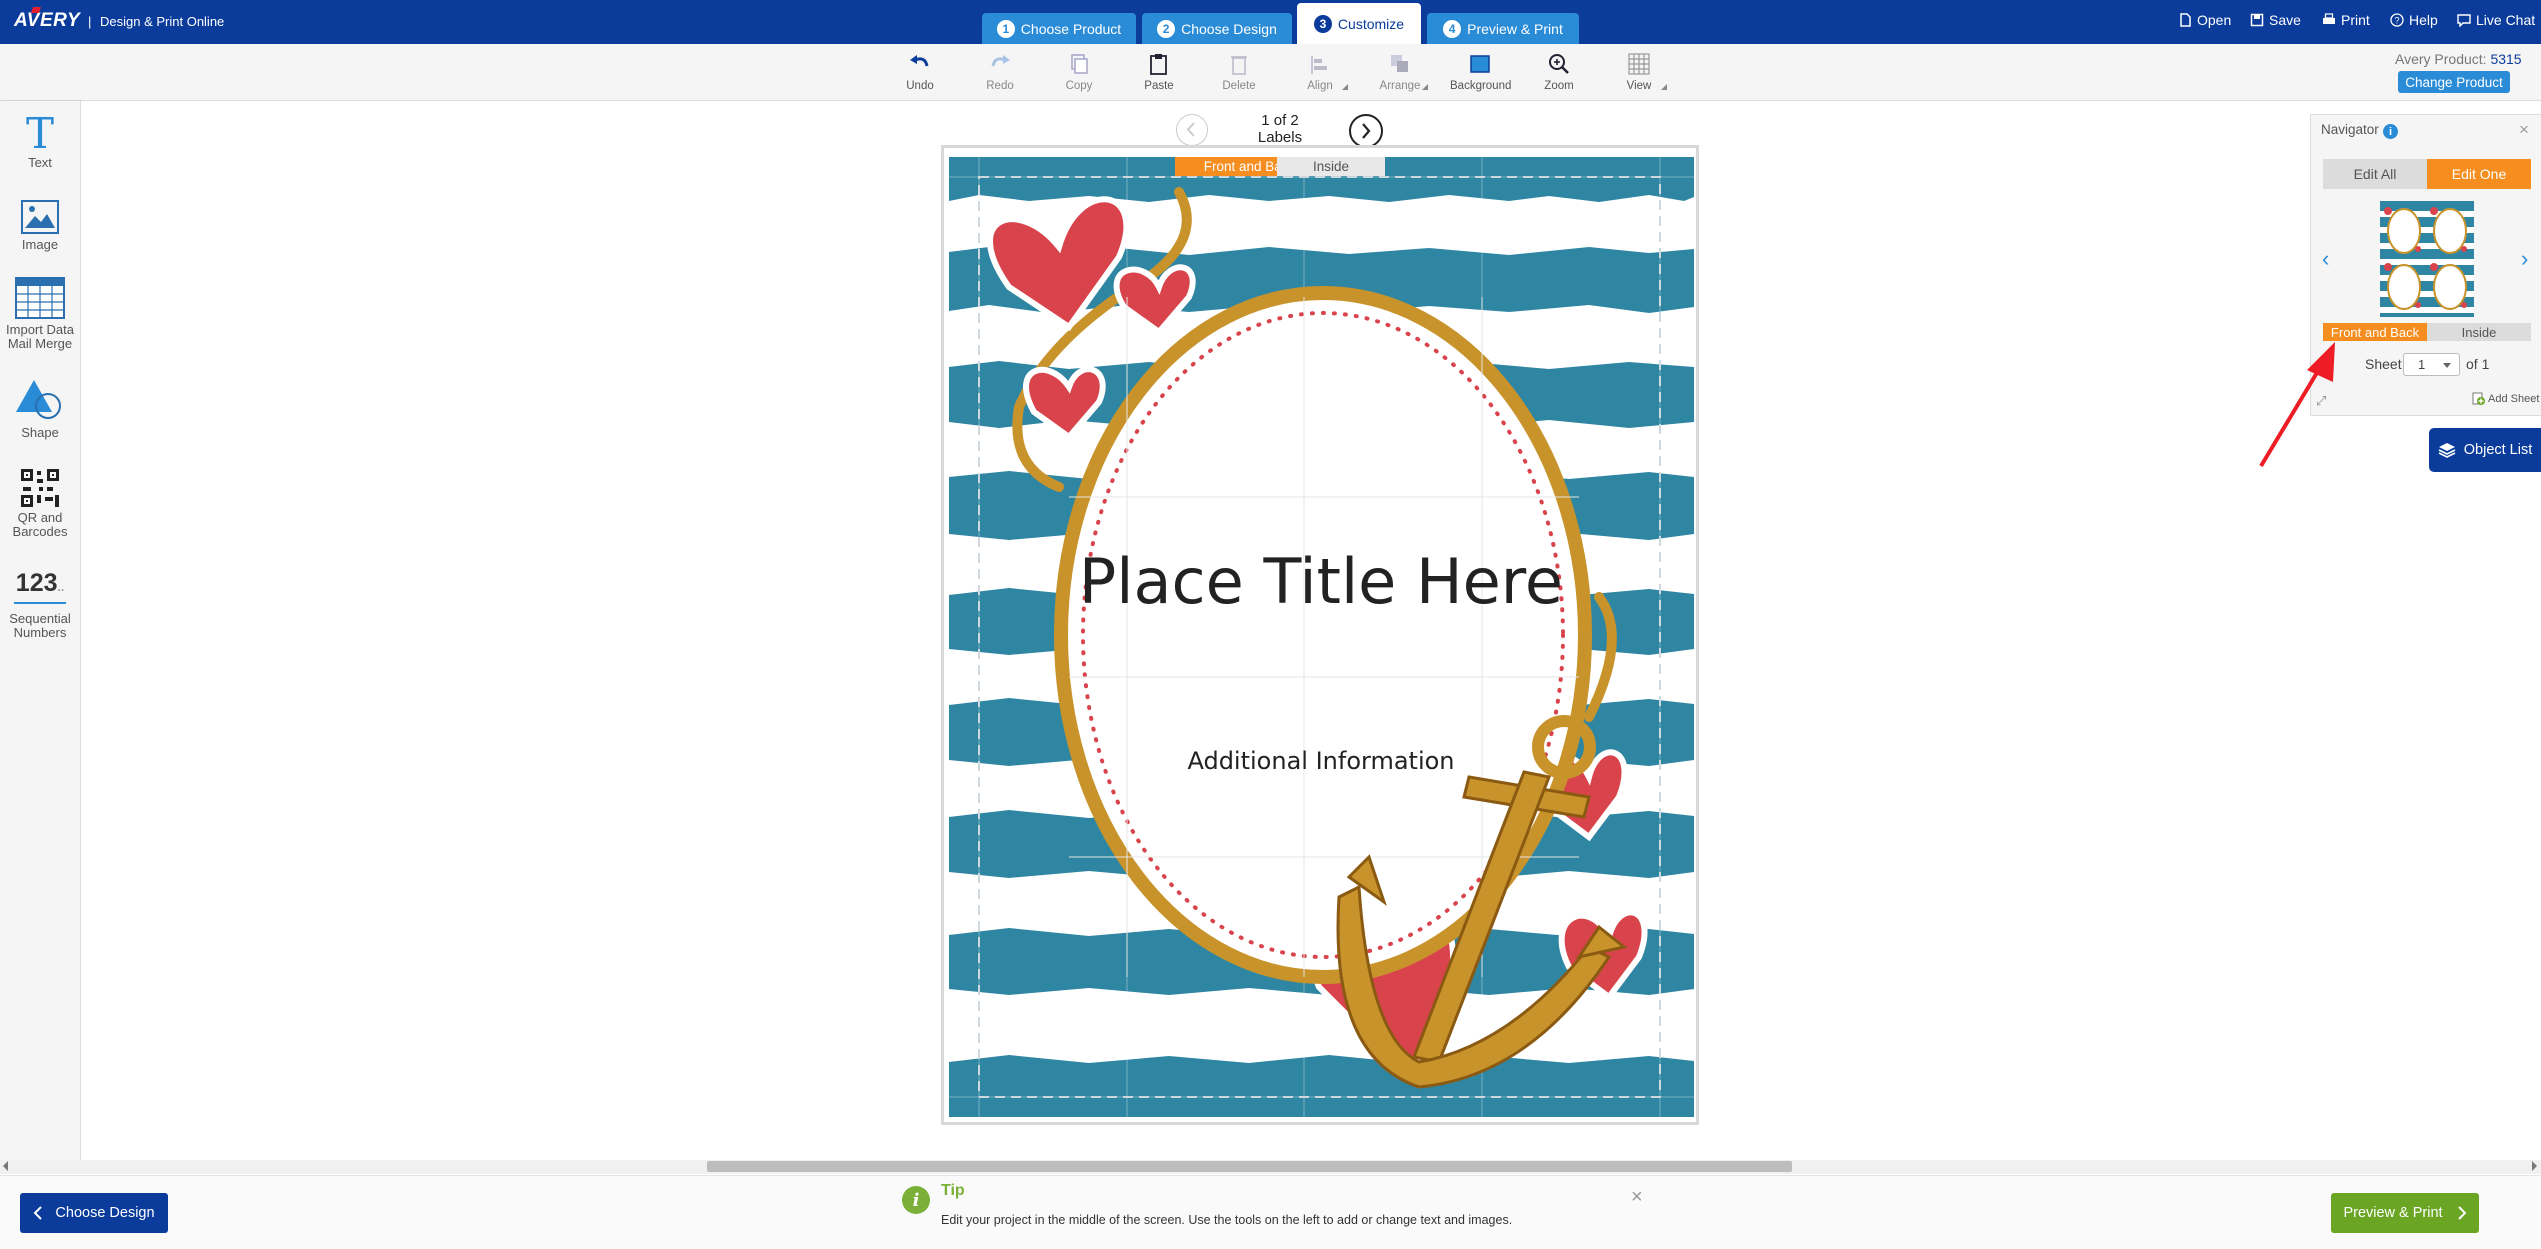 The height and width of the screenshot is (1249, 2541). I want to click on prev-label-button, so click(1192, 130).